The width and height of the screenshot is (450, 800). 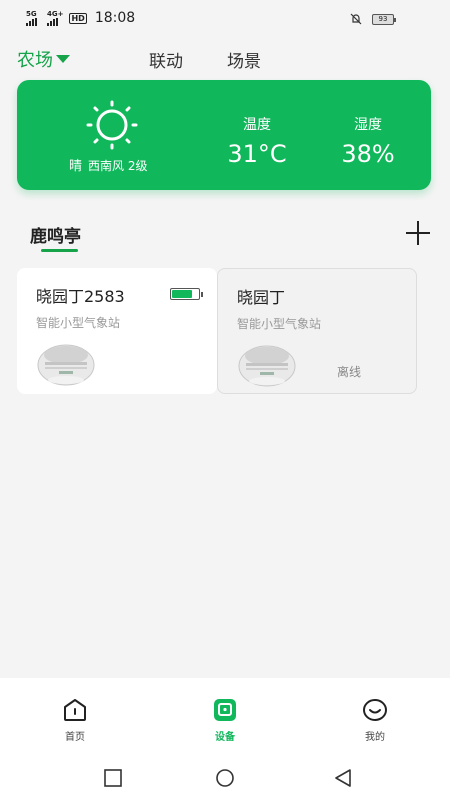 I want to click on sunny-icon, so click(x=112, y=125).